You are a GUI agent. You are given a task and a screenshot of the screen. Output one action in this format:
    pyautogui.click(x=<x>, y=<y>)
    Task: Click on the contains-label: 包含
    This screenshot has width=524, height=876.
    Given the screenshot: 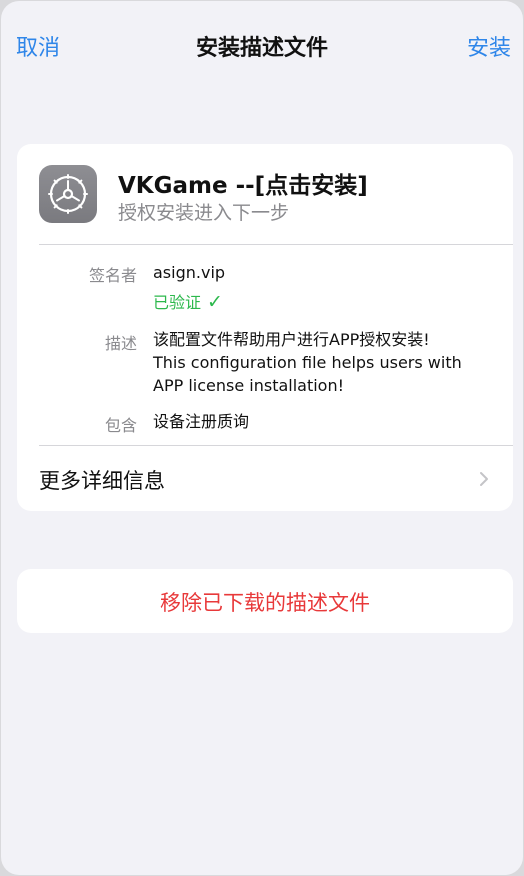 What is the action you would take?
    pyautogui.click(x=120, y=425)
    